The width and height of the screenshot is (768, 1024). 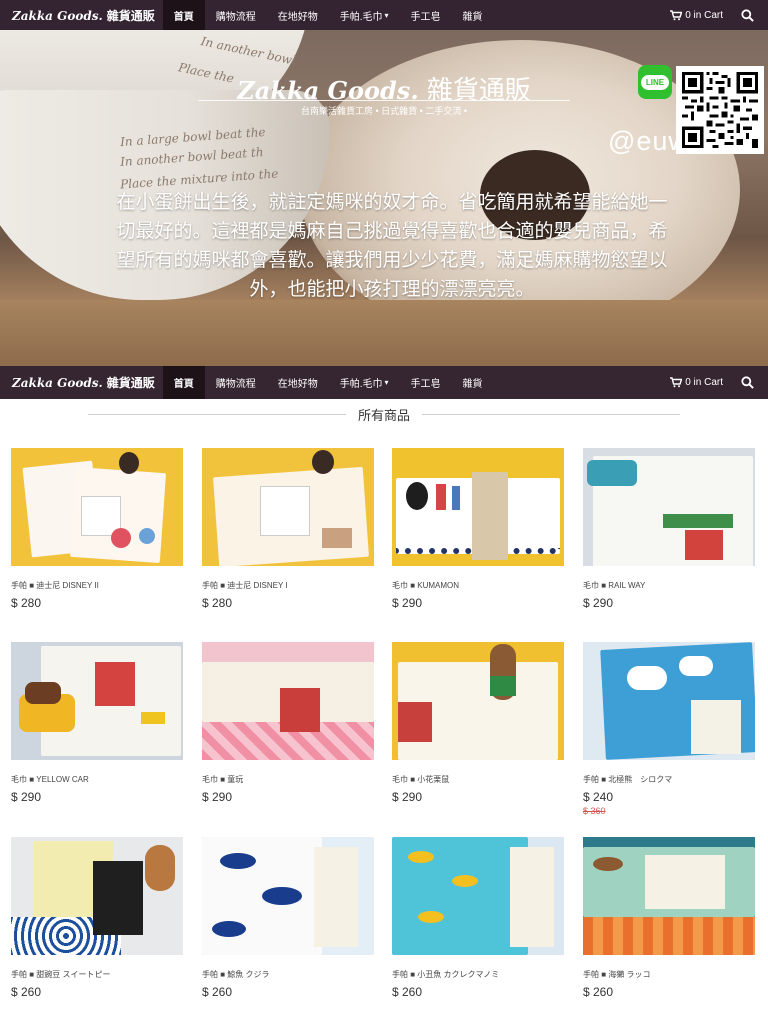 What do you see at coordinates (288, 779) in the screenshot?
I see `product-name: 毛巾 ■ 童玩` at bounding box center [288, 779].